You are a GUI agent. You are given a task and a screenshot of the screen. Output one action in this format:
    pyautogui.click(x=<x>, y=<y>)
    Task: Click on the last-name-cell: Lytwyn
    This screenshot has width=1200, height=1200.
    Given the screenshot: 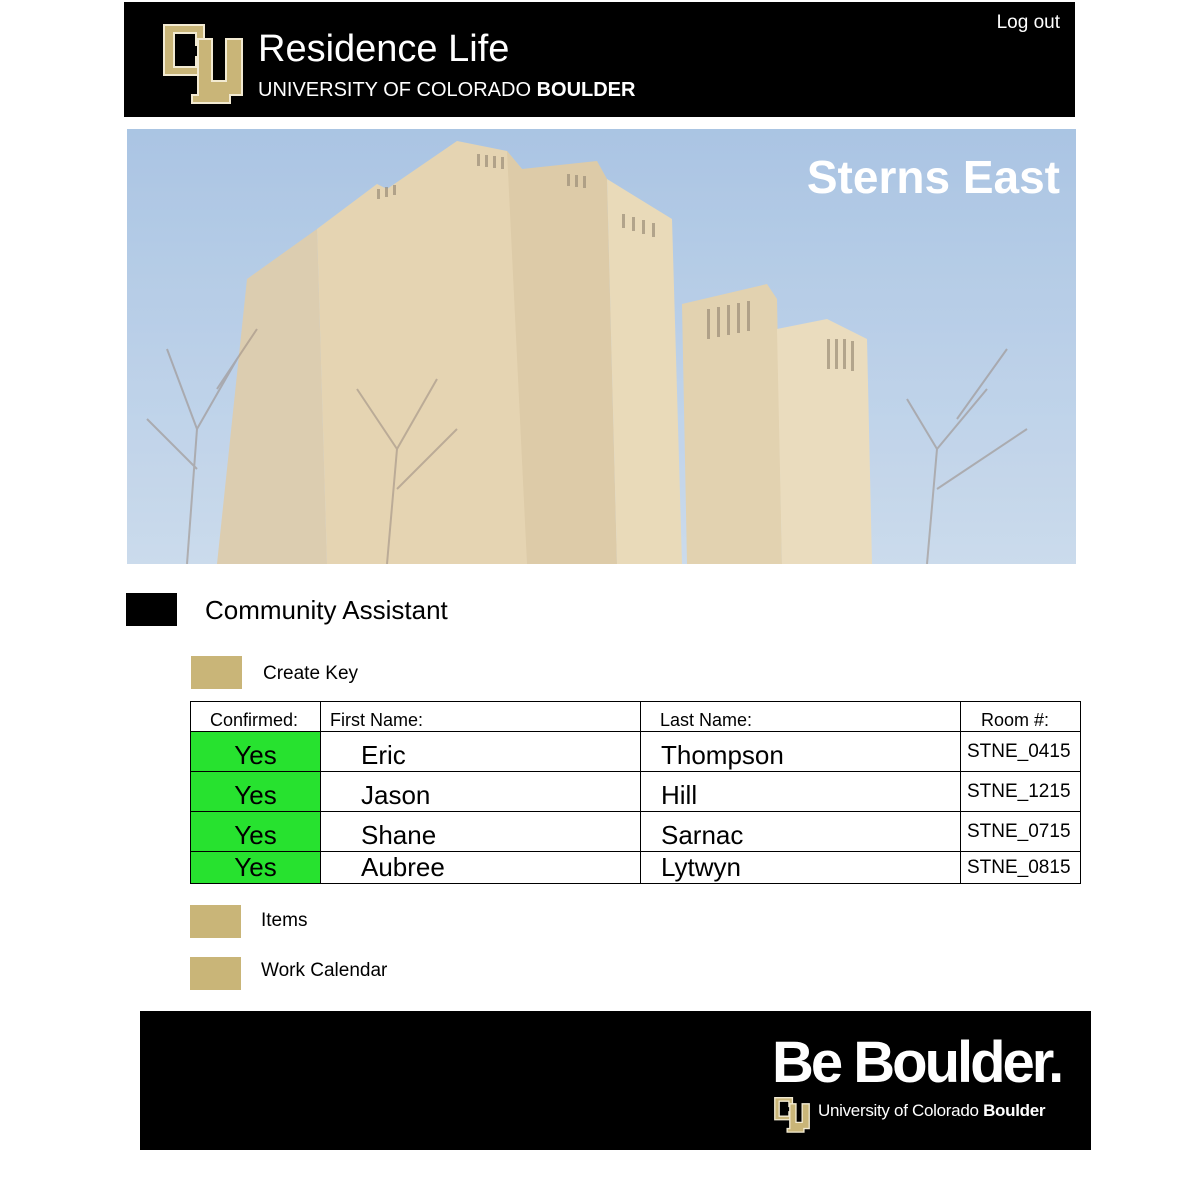 What is the action you would take?
    pyautogui.click(x=800, y=867)
    